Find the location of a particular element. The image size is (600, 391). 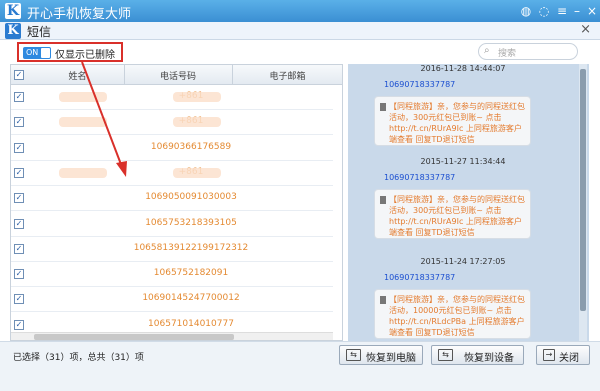

row-phone-number: 1065752182091 is located at coordinates (191, 273).